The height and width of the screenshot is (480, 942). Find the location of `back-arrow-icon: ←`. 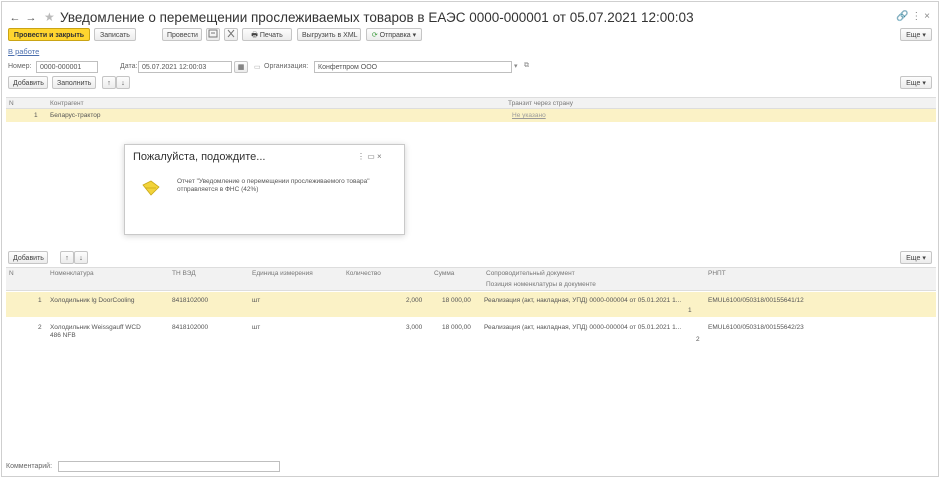

back-arrow-icon: ← is located at coordinates (15, 18).